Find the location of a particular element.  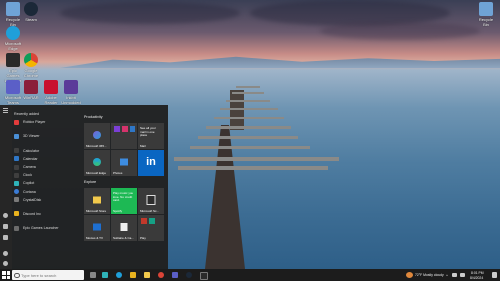

desktop-icon-chrome: Google Chrome is located at coordinates (31, 65).